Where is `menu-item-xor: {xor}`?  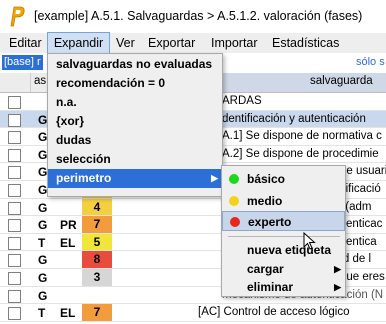
menu-item-xor: {xor} is located at coordinates (135, 121).